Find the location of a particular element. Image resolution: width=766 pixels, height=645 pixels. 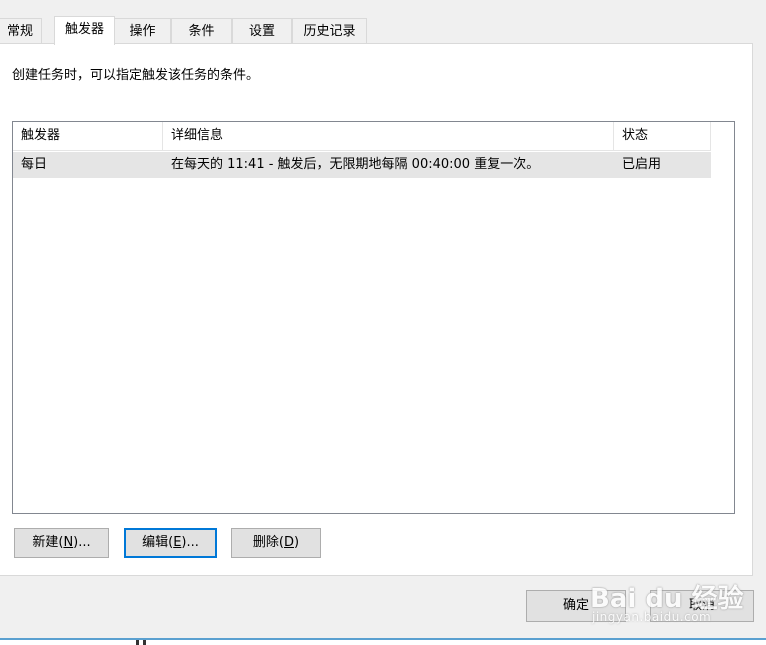

taskbar-edge is located at coordinates (383, 641).